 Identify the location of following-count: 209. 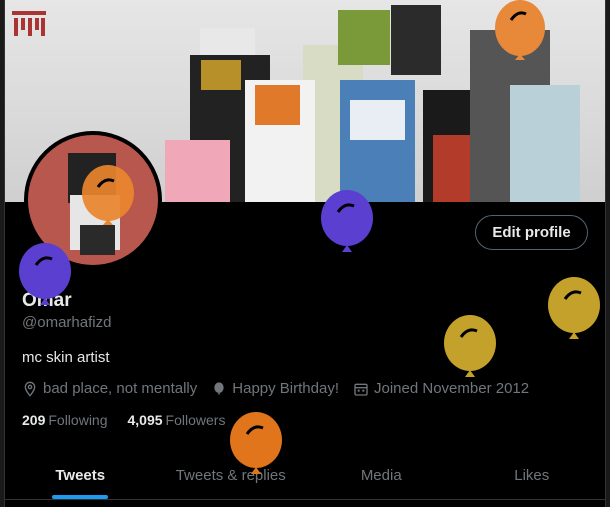
(34, 420).